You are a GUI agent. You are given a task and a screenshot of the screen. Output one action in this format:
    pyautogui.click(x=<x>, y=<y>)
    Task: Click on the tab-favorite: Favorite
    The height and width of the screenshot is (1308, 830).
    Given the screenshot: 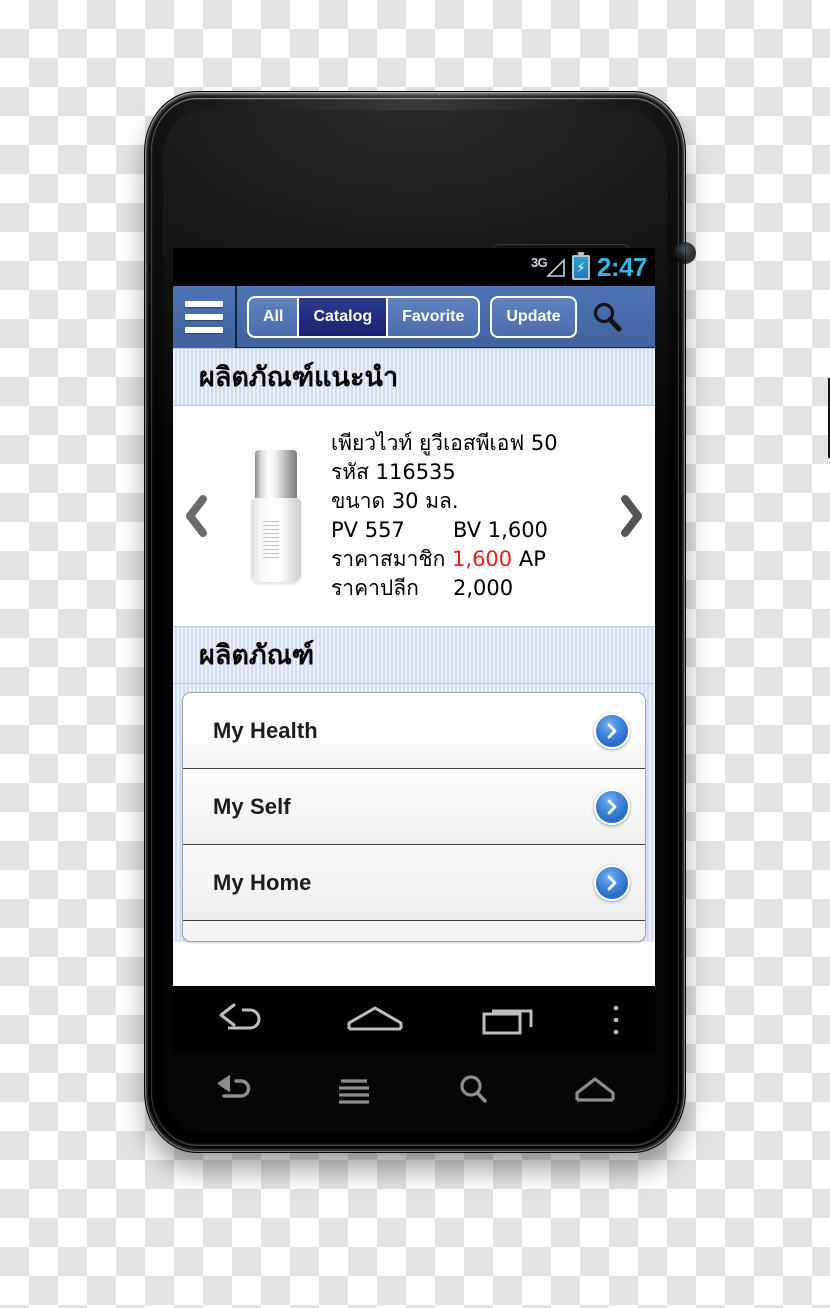 What is the action you would take?
    pyautogui.click(x=434, y=316)
    